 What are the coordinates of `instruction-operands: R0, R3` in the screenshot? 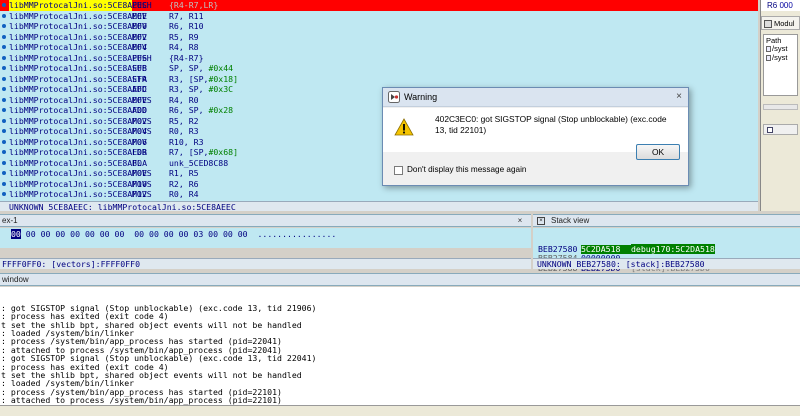 It's located at (184, 131).